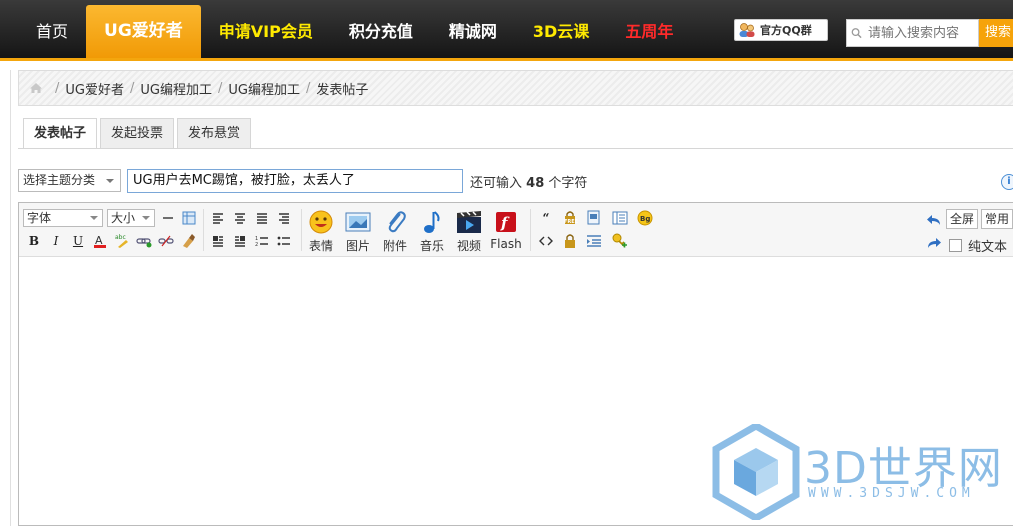 The image size is (1013, 526). What do you see at coordinates (934, 220) in the screenshot?
I see `undo-icon` at bounding box center [934, 220].